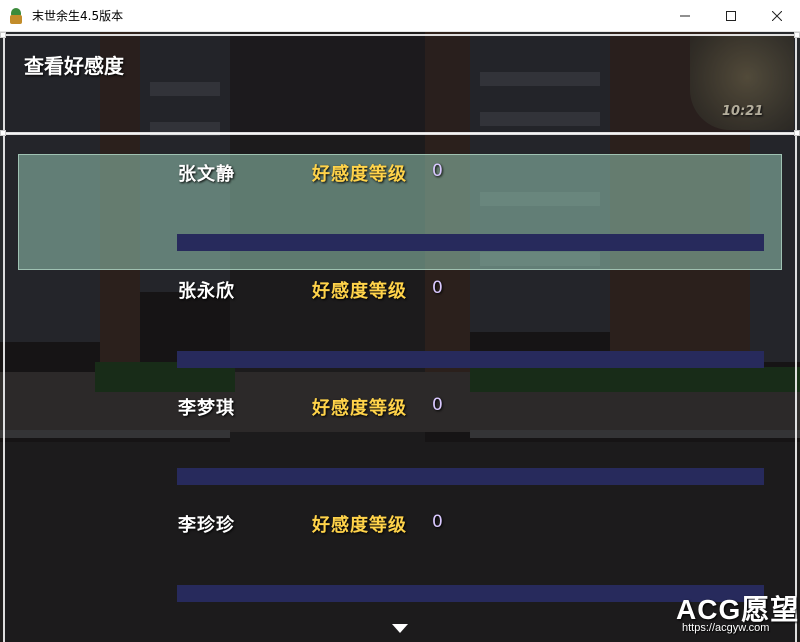 This screenshot has height=642, width=800. Describe the element at coordinates (206, 291) in the screenshot. I see `character-name: 张永欣` at that location.